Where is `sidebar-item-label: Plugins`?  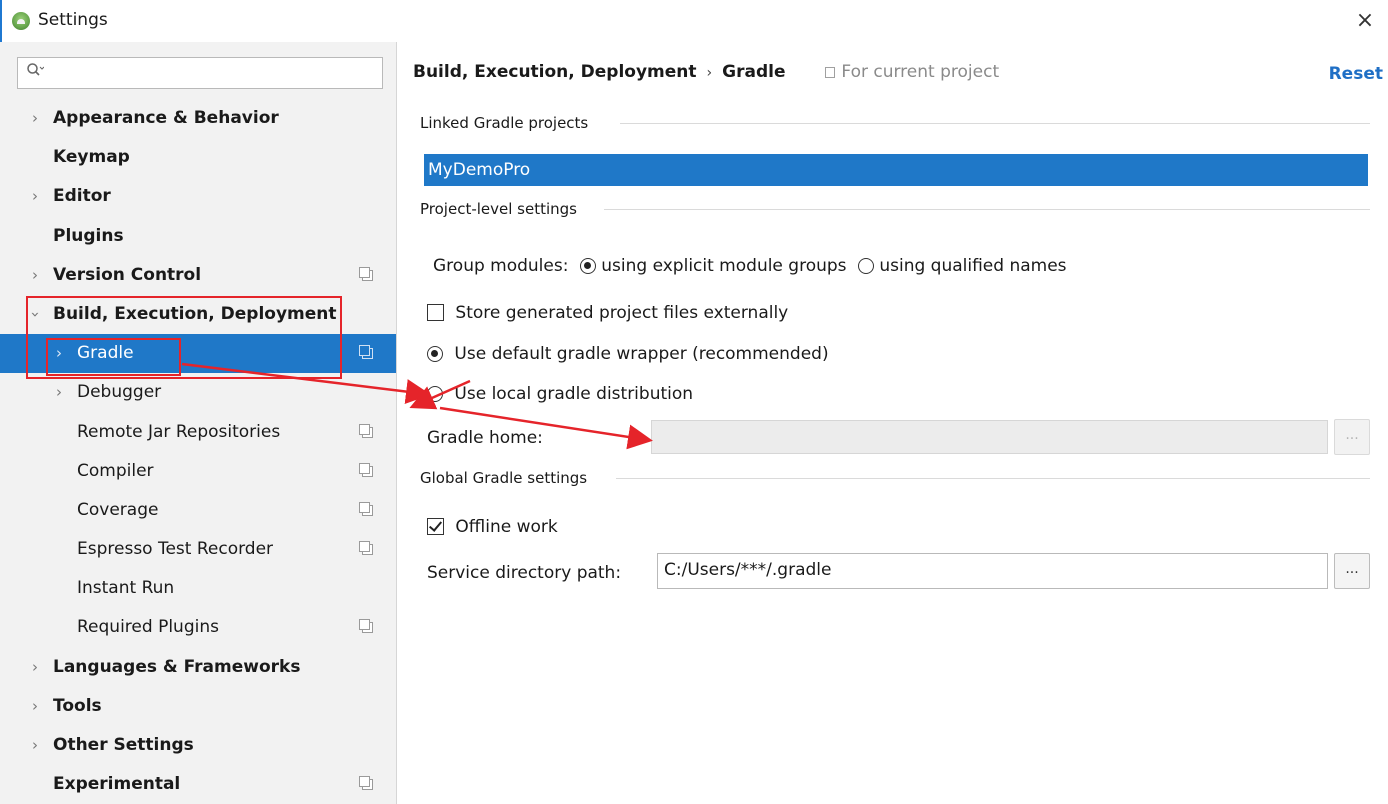 sidebar-item-label: Plugins is located at coordinates (88, 235).